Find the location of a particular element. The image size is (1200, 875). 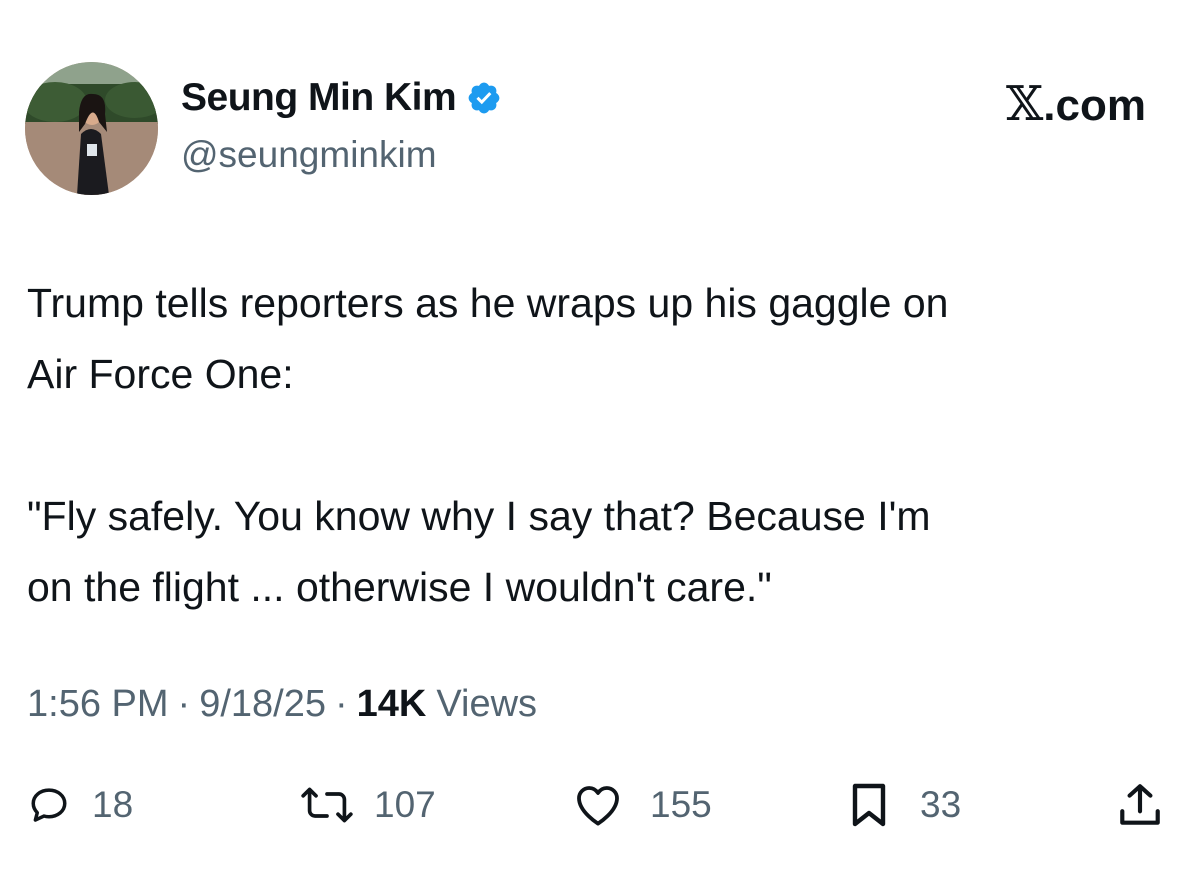

bookmark-button: 33 is located at coordinates (904, 805).